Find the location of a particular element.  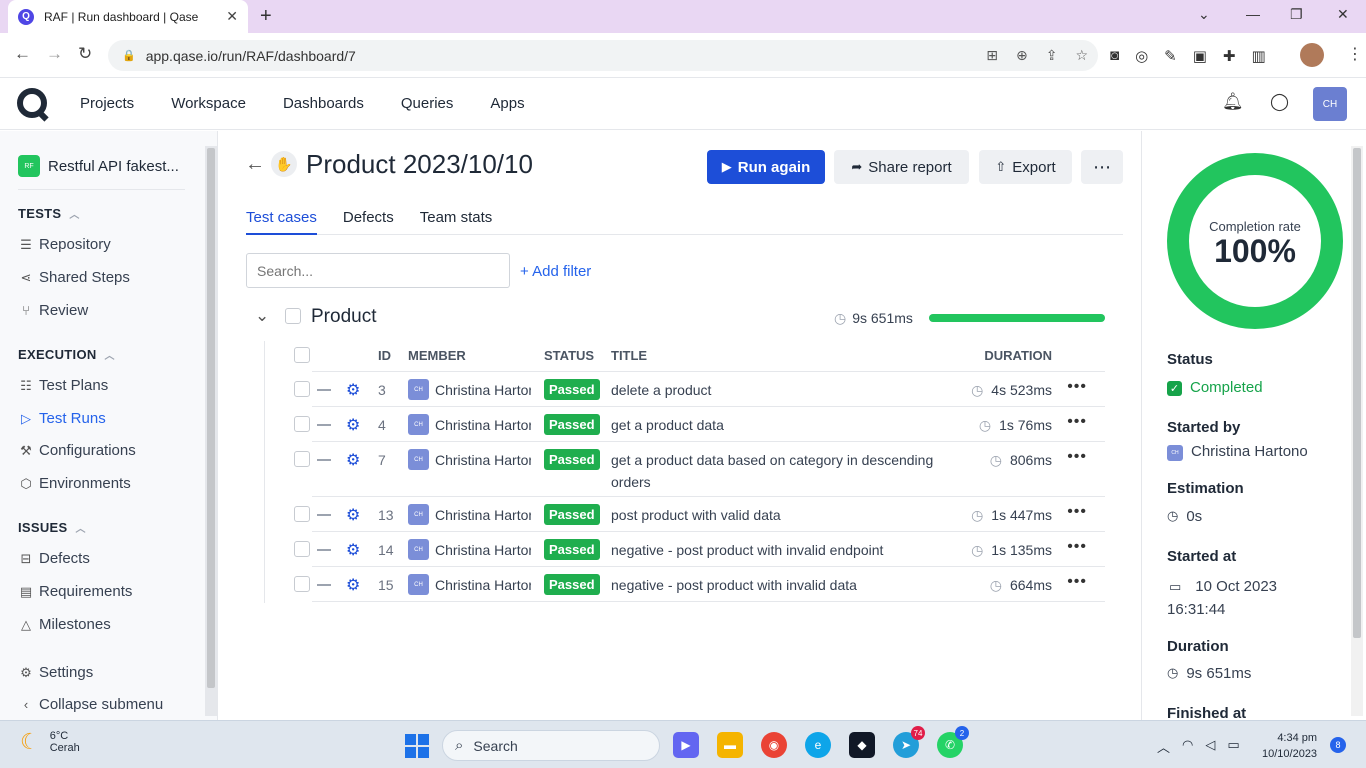

tab-defects: Defects is located at coordinates (368, 222).